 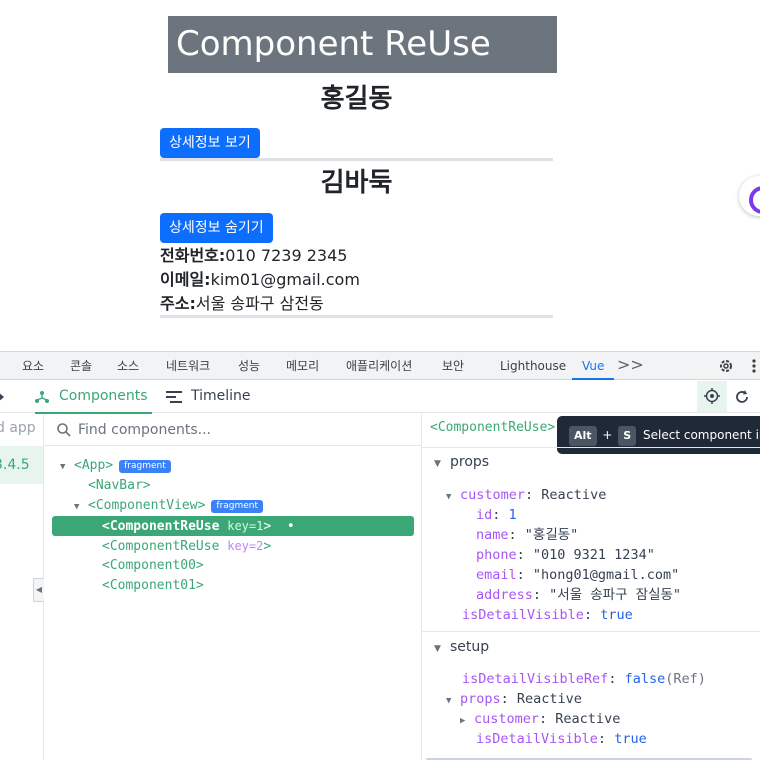 I want to click on tree-node-componentreuse-2: <ComponentReUse key=2>, so click(x=186, y=546).